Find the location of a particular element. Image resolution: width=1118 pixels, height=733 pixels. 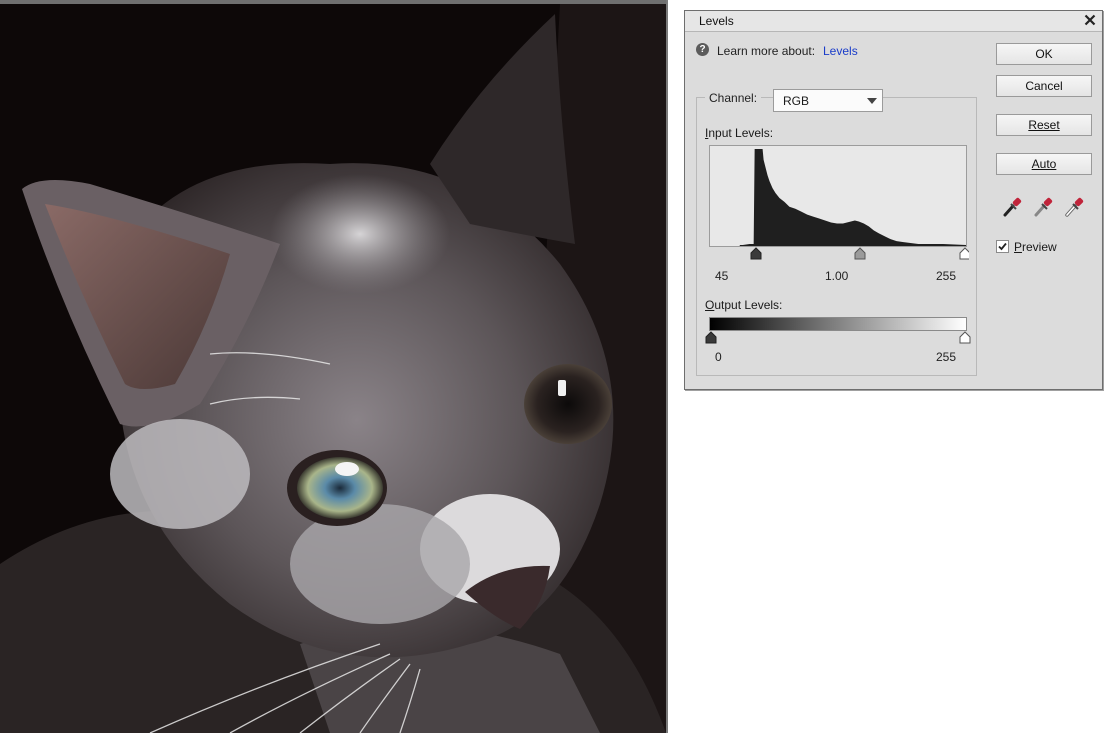

auto-button-label: Auto is located at coordinates (1044, 164).